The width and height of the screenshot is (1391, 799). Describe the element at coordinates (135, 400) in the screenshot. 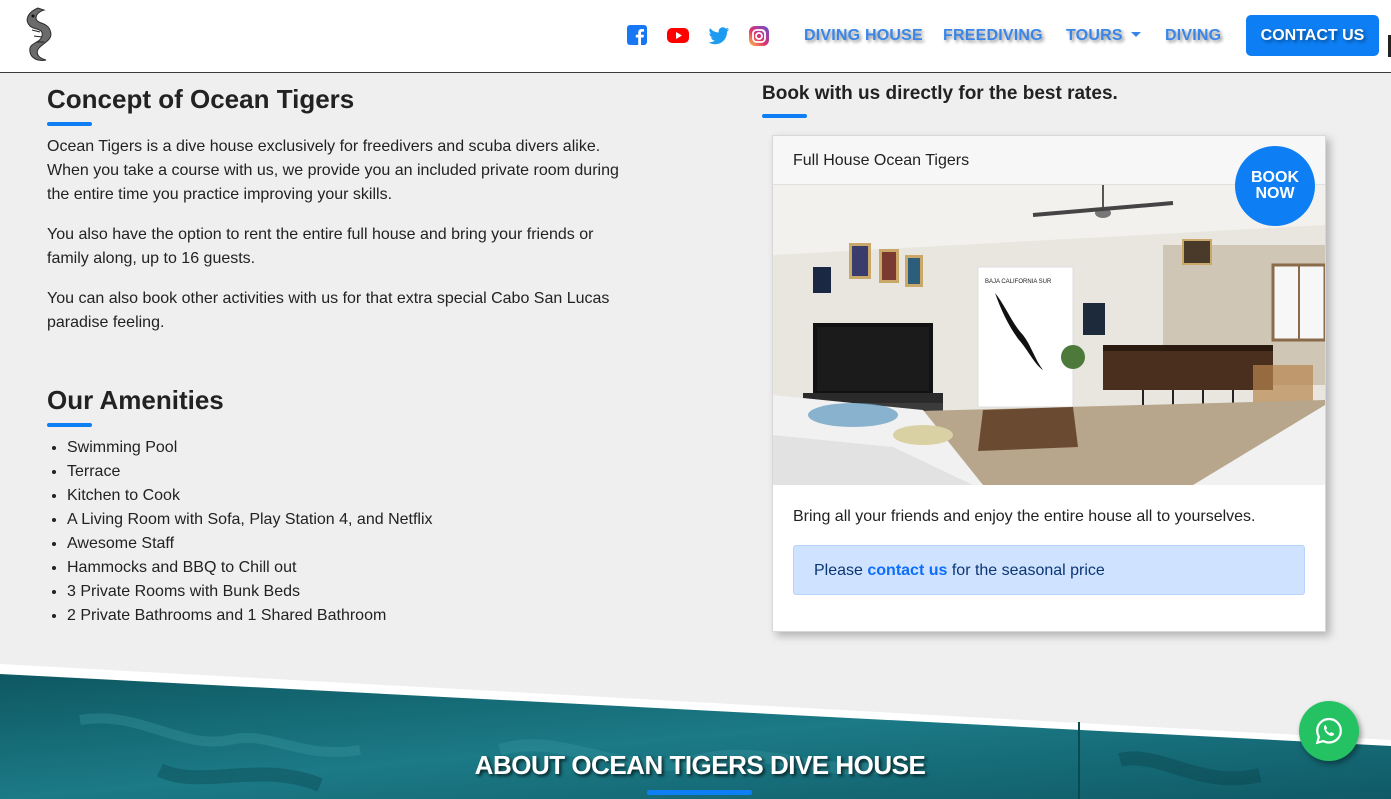

I see `amenities-title: Our Amenities` at that location.